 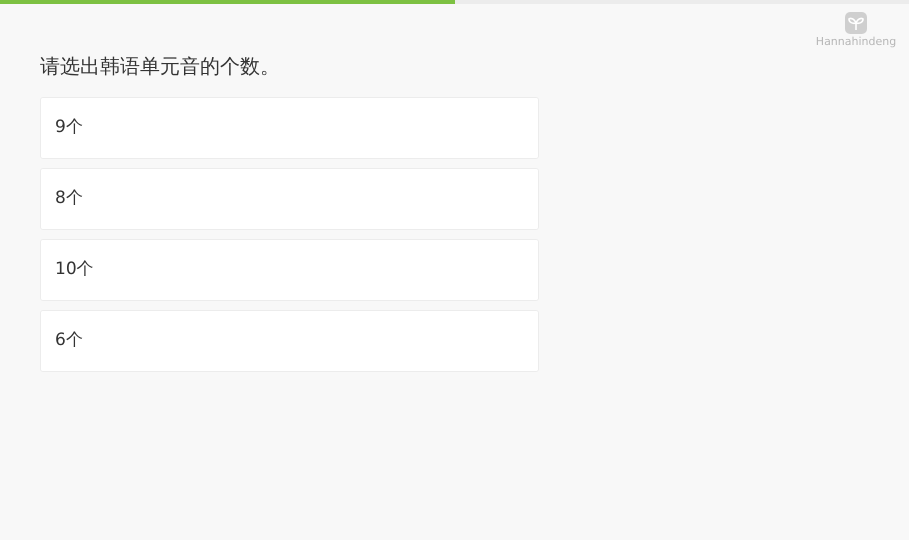 I want to click on answer-option: 6个, so click(x=289, y=341).